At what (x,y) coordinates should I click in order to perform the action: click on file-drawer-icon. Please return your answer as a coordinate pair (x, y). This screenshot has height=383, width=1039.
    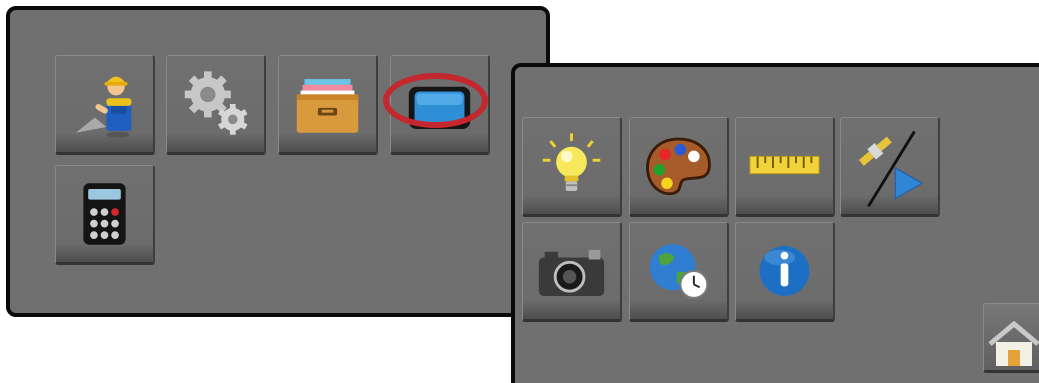
    Looking at the image, I should click on (327, 106).